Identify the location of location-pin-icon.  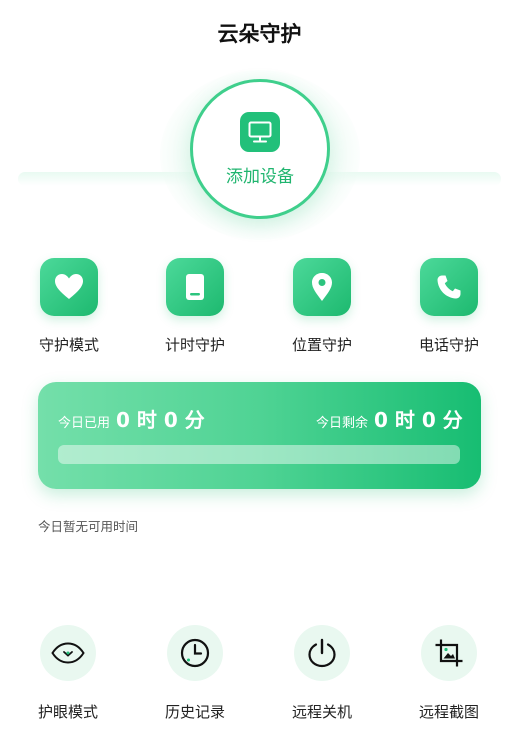
(322, 287).